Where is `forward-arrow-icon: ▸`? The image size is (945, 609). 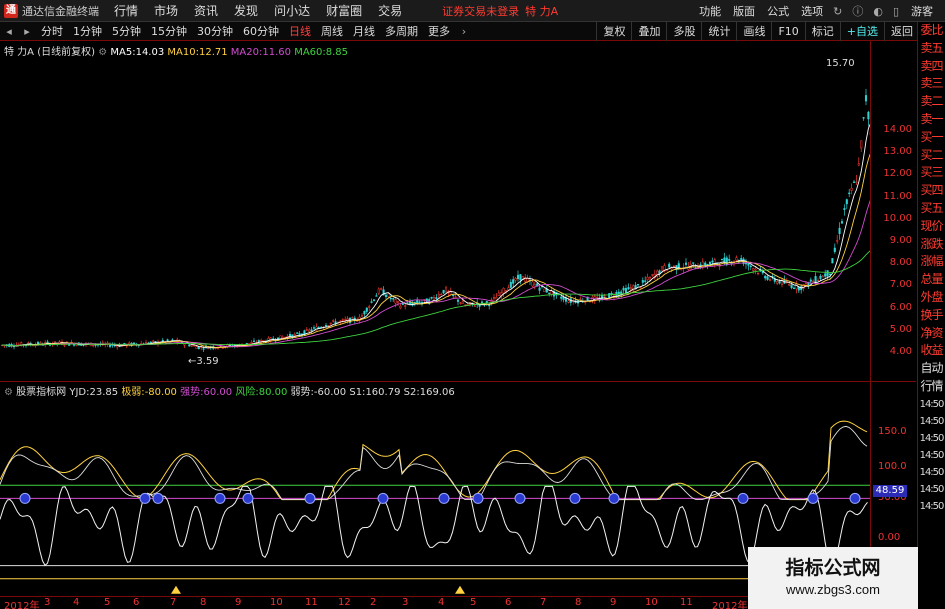
forward-arrow-icon: ▸ is located at coordinates (27, 31).